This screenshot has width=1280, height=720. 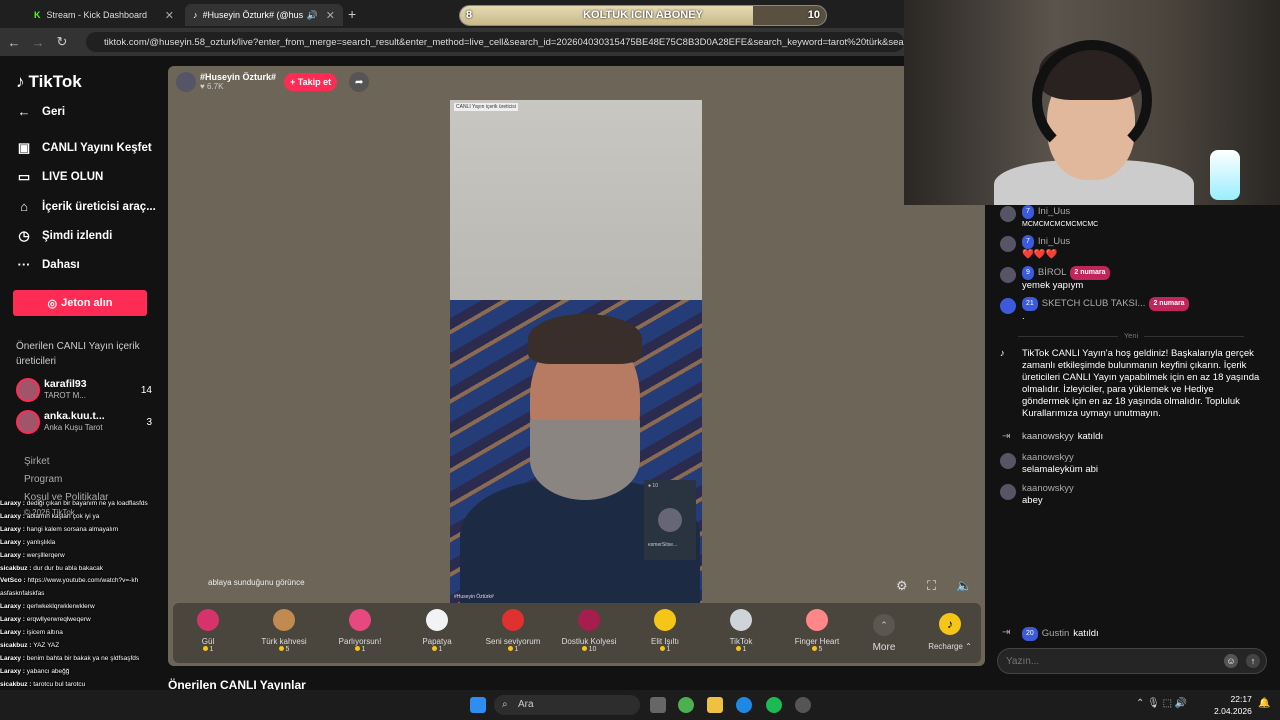 I want to click on tiktok-logo: ♪ TikTok, so click(x=49, y=82).